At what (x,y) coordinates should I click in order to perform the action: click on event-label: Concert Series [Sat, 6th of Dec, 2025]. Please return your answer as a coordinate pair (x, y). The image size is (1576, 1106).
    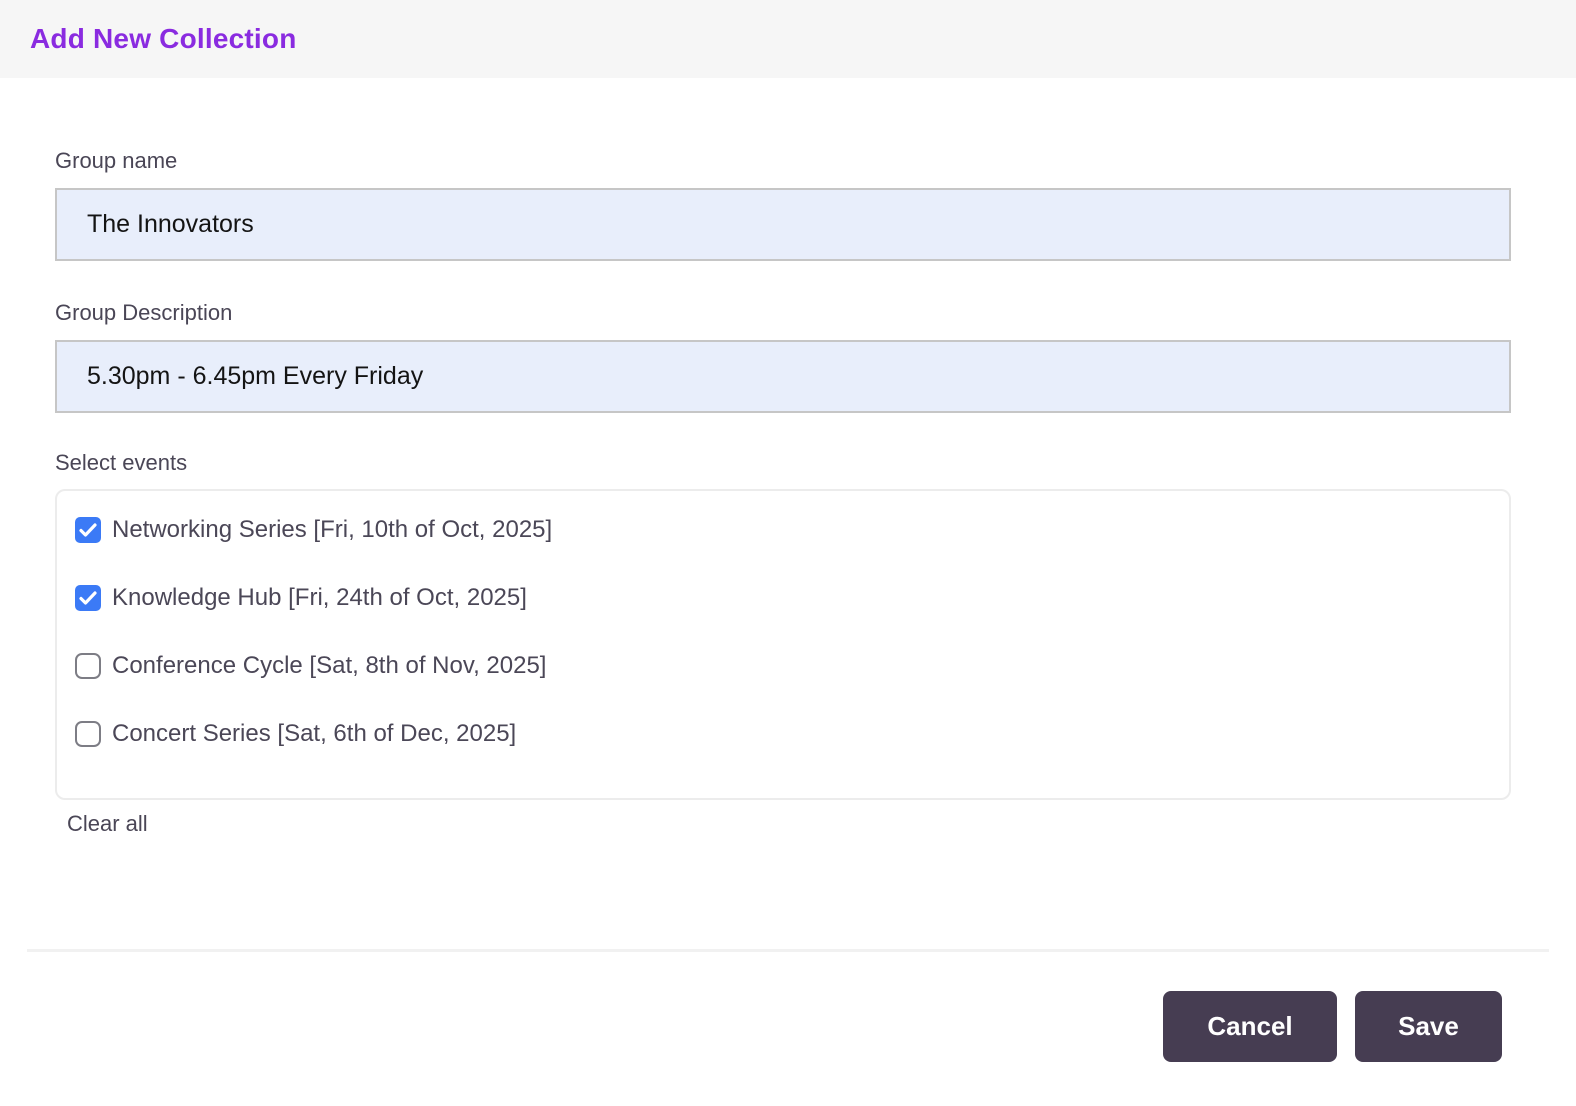
    Looking at the image, I should click on (314, 733).